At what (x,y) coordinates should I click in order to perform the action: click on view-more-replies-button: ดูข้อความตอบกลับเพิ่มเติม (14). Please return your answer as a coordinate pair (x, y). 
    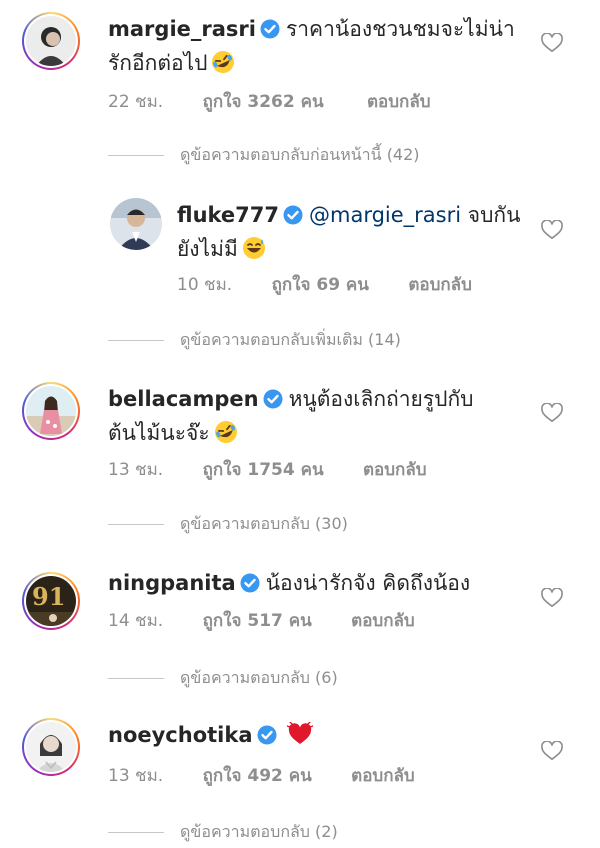
    Looking at the image, I should click on (254, 340).